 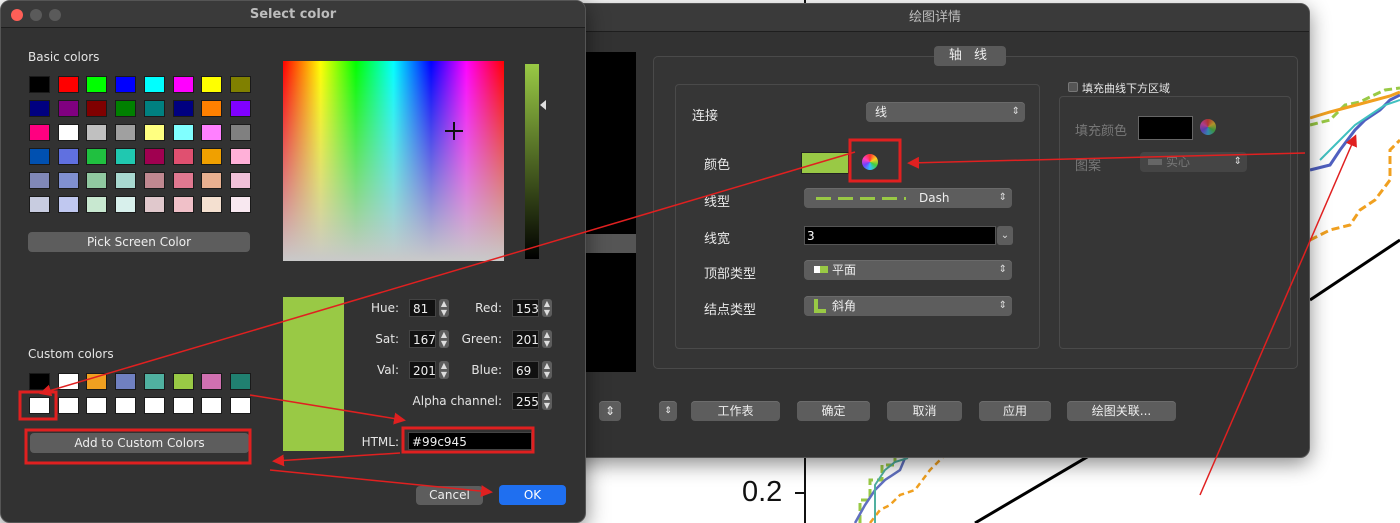 I want to click on hue-stepper: ▲ ▼, so click(x=444, y=308).